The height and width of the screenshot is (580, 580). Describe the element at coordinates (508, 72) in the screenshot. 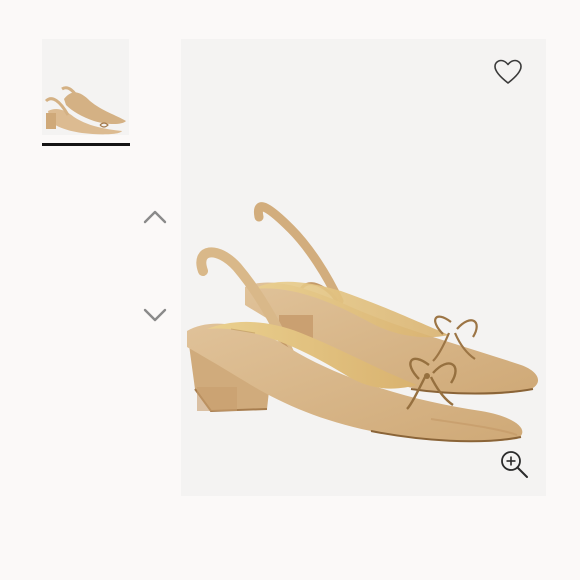

I see `heart-outline-icon` at that location.